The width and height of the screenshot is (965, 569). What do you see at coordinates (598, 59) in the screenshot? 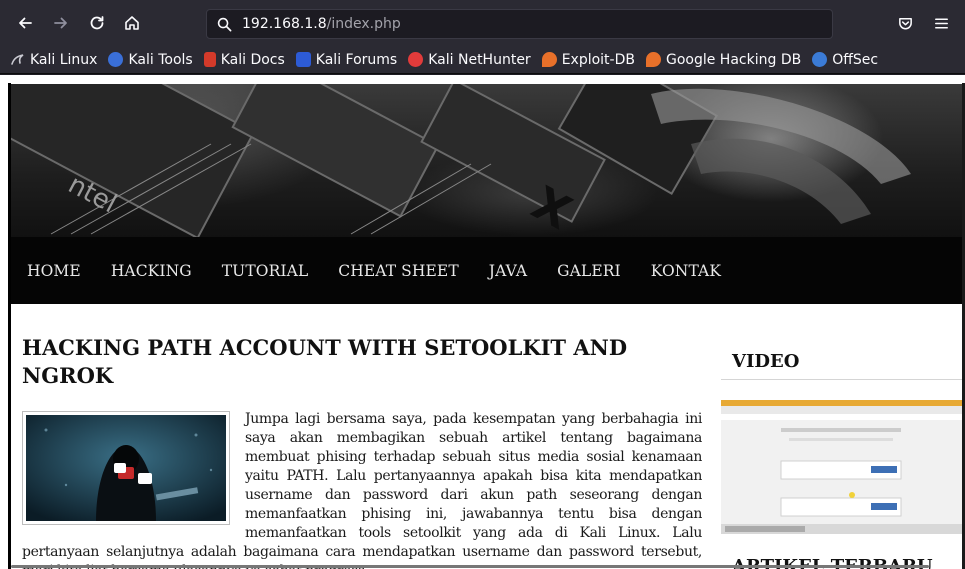
I see `bookmark-label: Exploit-DB` at bounding box center [598, 59].